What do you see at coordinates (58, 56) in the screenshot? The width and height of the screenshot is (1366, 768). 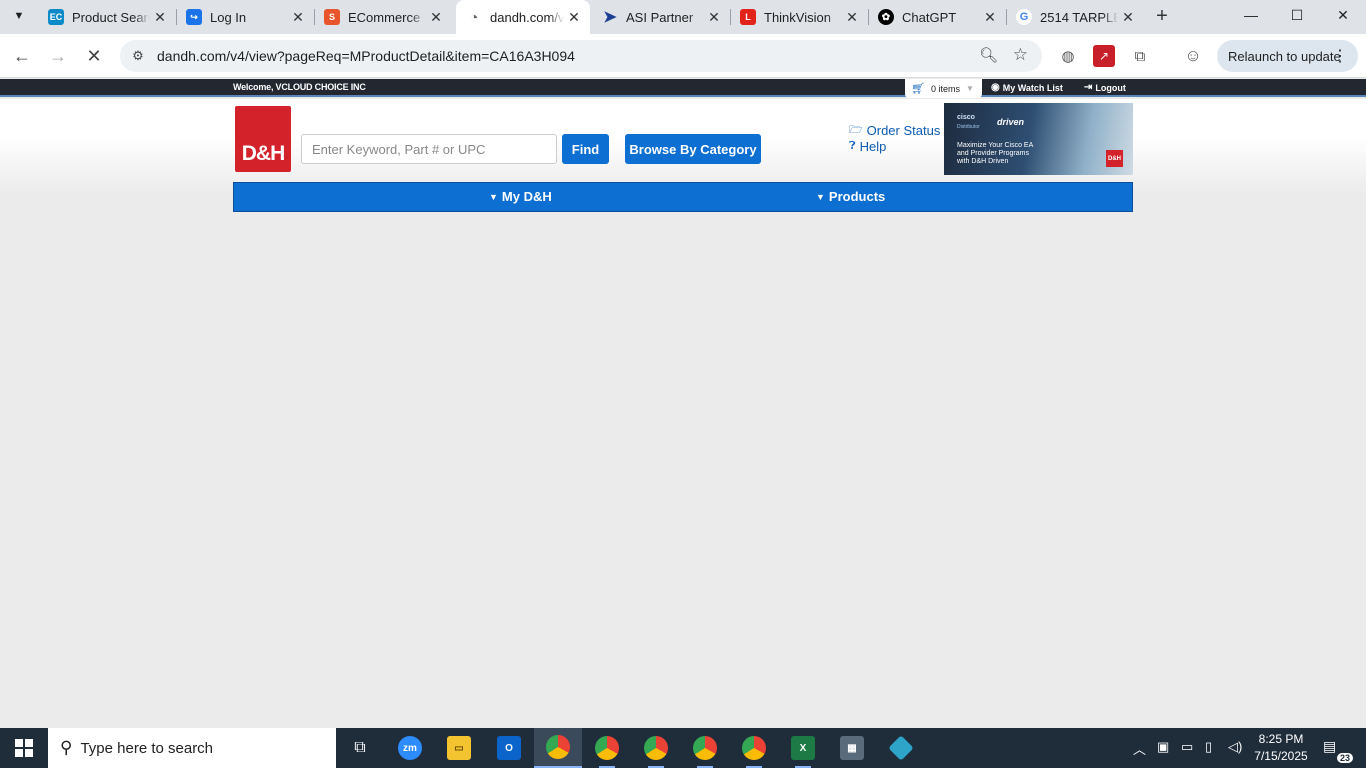 I see `forward-button: →` at bounding box center [58, 56].